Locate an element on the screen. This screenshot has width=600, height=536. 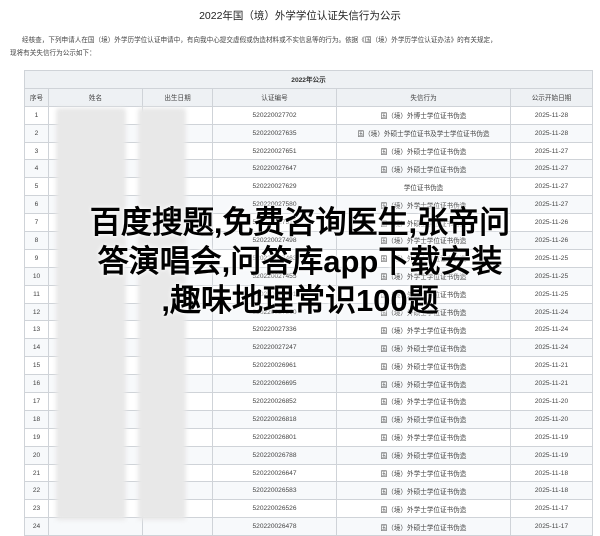
table-cell: 520220027647 is located at coordinates (274, 169).